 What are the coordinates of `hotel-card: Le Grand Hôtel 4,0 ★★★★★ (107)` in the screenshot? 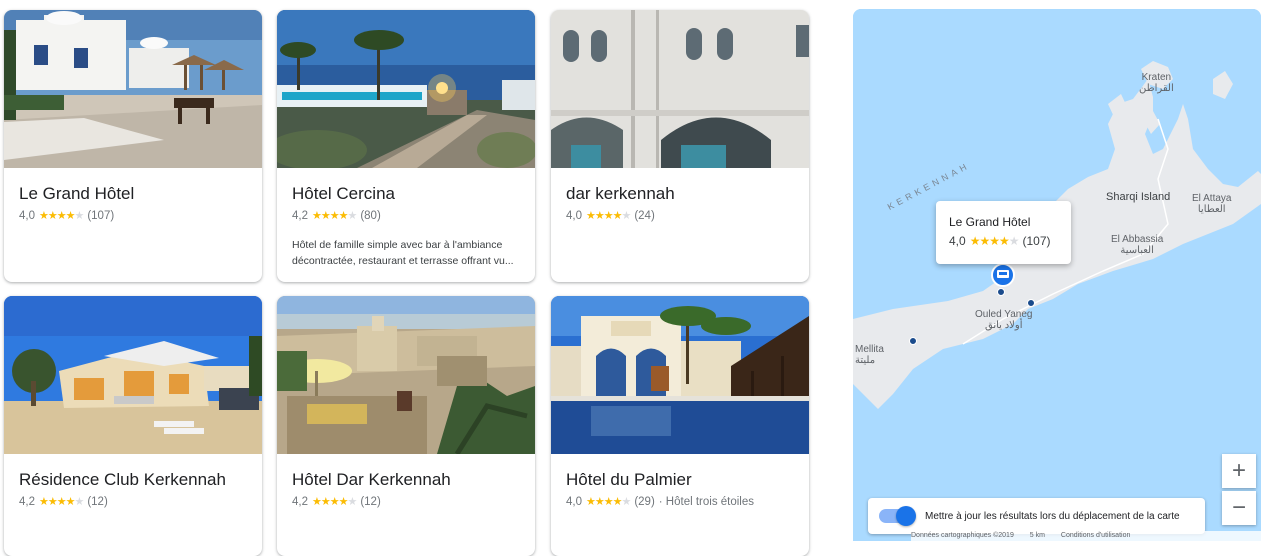 It's located at (133, 146).